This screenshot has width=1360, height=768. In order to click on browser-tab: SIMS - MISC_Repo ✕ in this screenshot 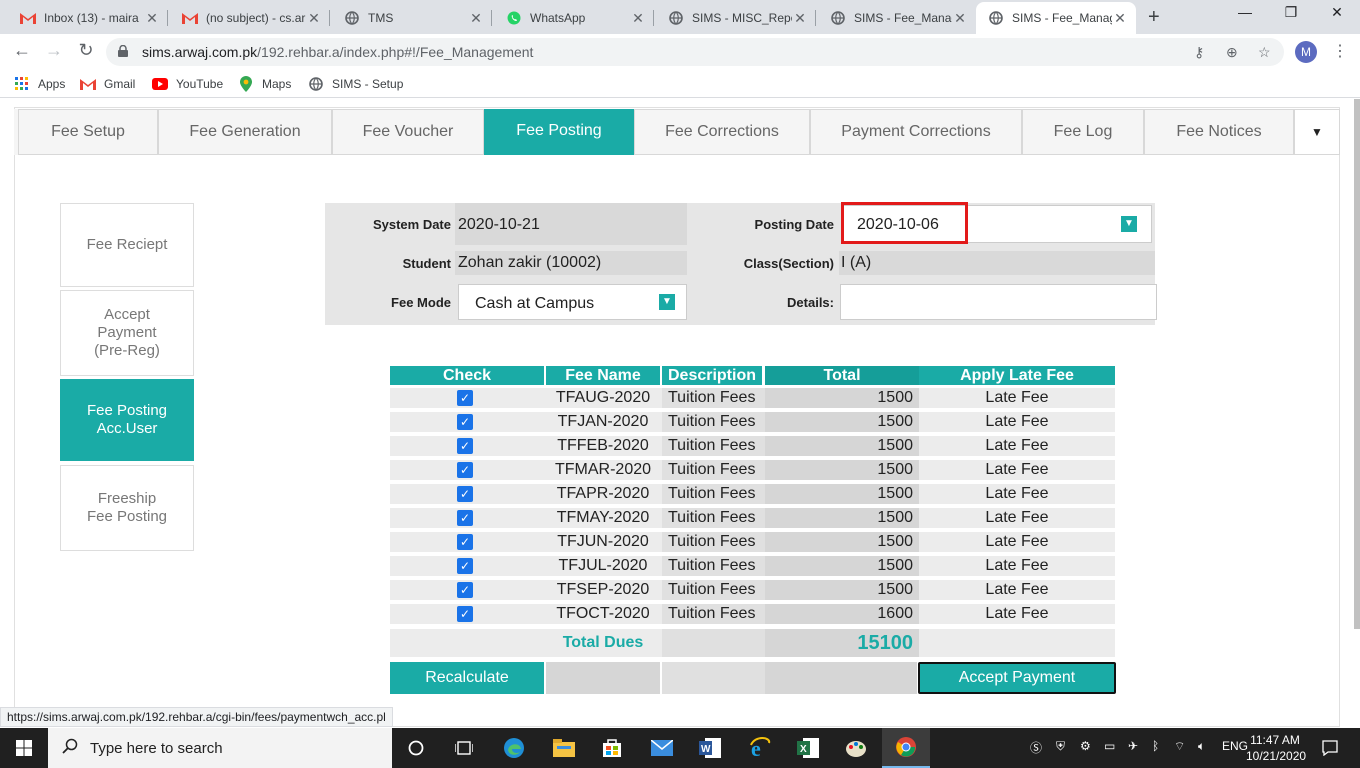, I will do `click(736, 18)`.